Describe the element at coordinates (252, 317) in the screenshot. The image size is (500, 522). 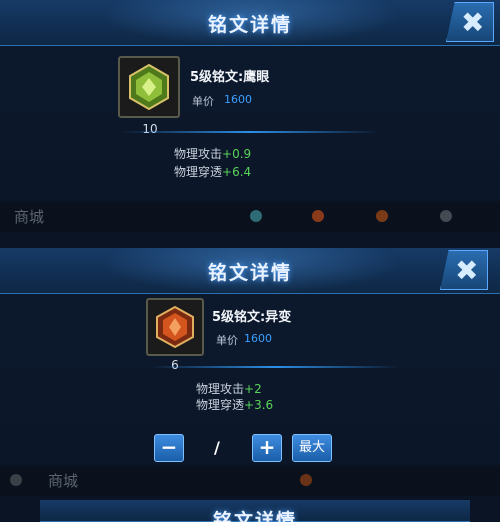
I see `rune-name: 5级铭文:异变` at that location.